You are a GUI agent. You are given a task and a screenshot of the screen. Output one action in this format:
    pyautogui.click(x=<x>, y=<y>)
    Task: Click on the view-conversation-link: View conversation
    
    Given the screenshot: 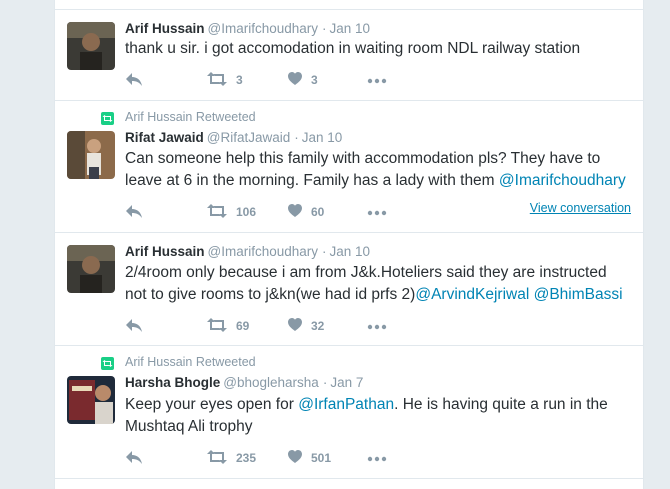 What is the action you would take?
    pyautogui.click(x=580, y=208)
    